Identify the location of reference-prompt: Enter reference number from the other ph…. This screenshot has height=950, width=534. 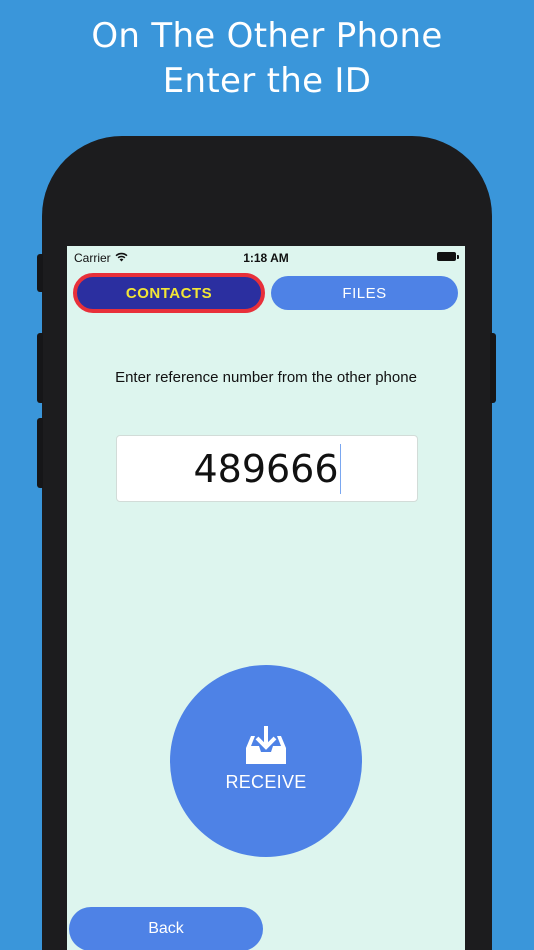
(266, 377).